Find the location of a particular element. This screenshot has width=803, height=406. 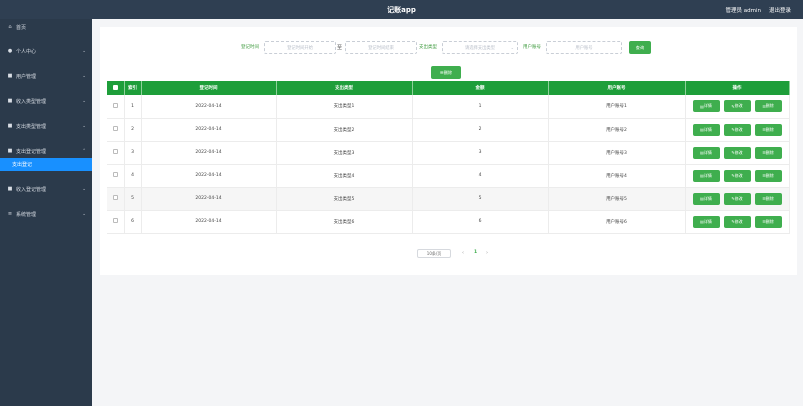

cell-amount: 4 is located at coordinates (480, 176).